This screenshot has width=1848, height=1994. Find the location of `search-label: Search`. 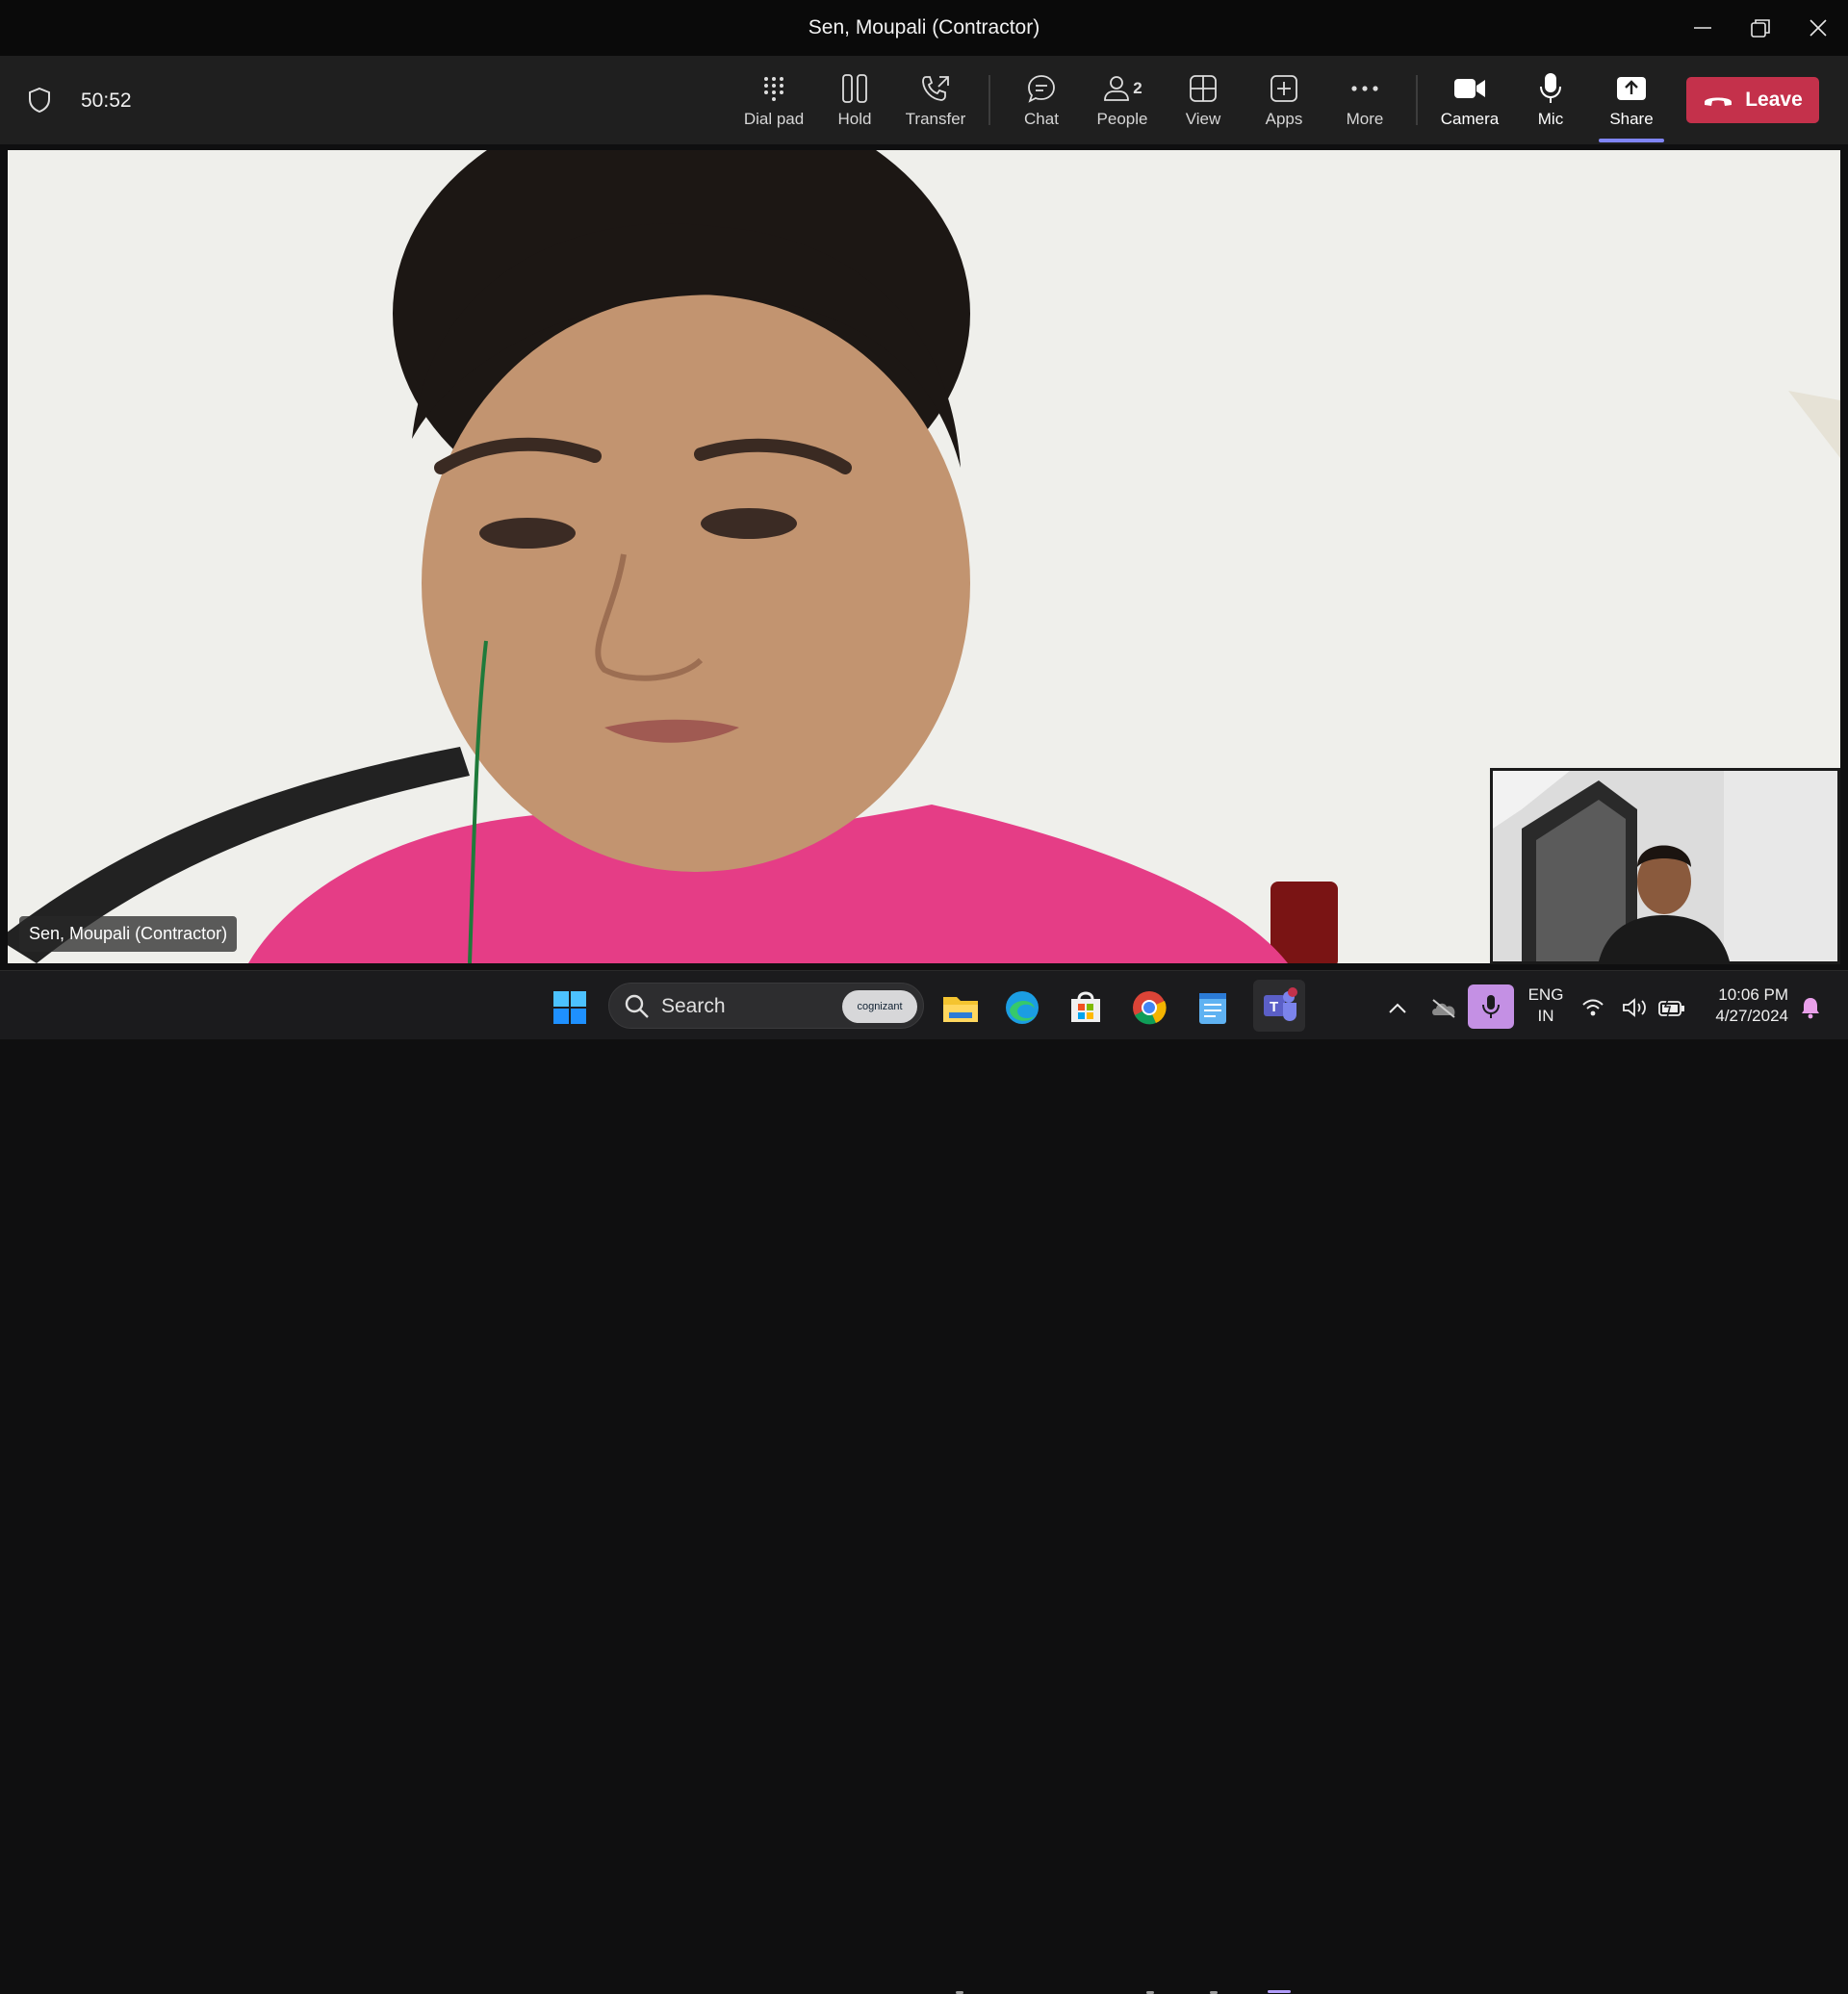

search-label: Search is located at coordinates (693, 1006).